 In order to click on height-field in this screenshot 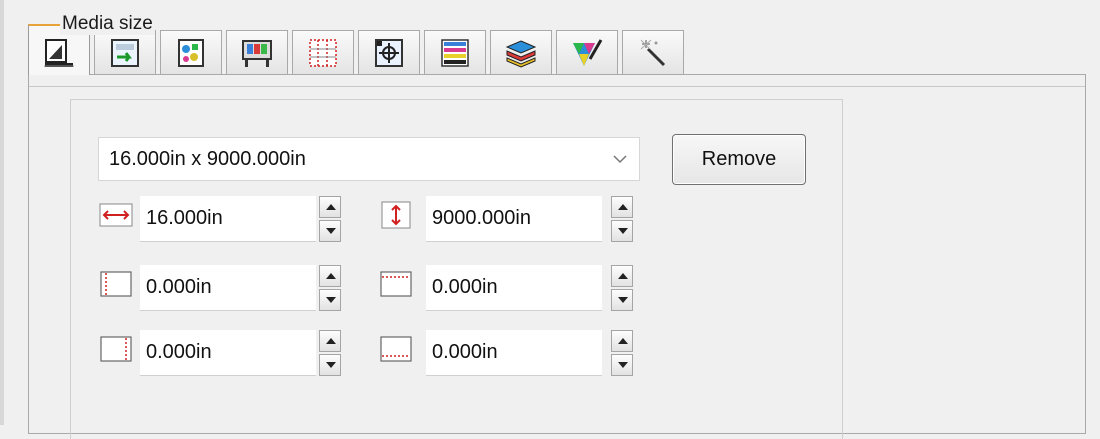, I will do `click(514, 219)`.